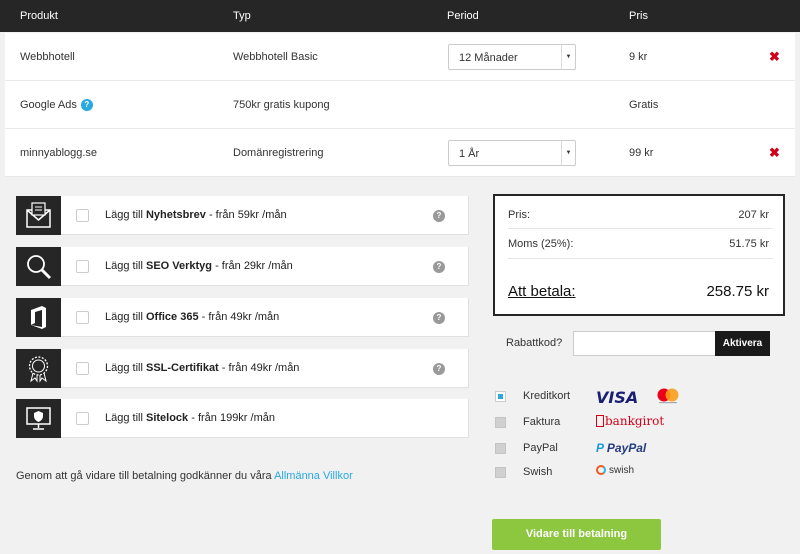  Describe the element at coordinates (737, 291) in the screenshot. I see `summary-total-value: 258.75 kr` at that location.